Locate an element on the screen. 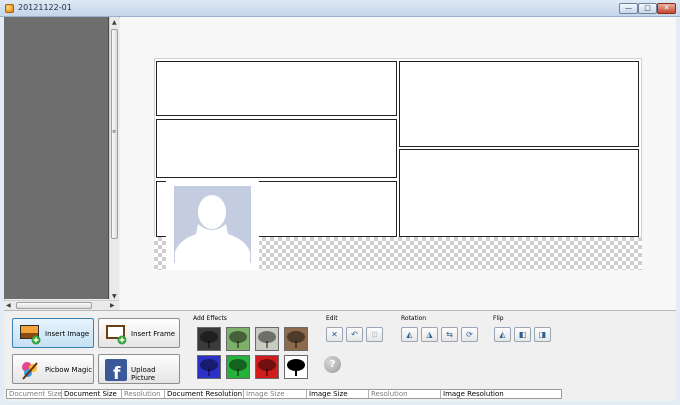 This screenshot has height=405, width=680. insert-frame-icon is located at coordinates (116, 334).